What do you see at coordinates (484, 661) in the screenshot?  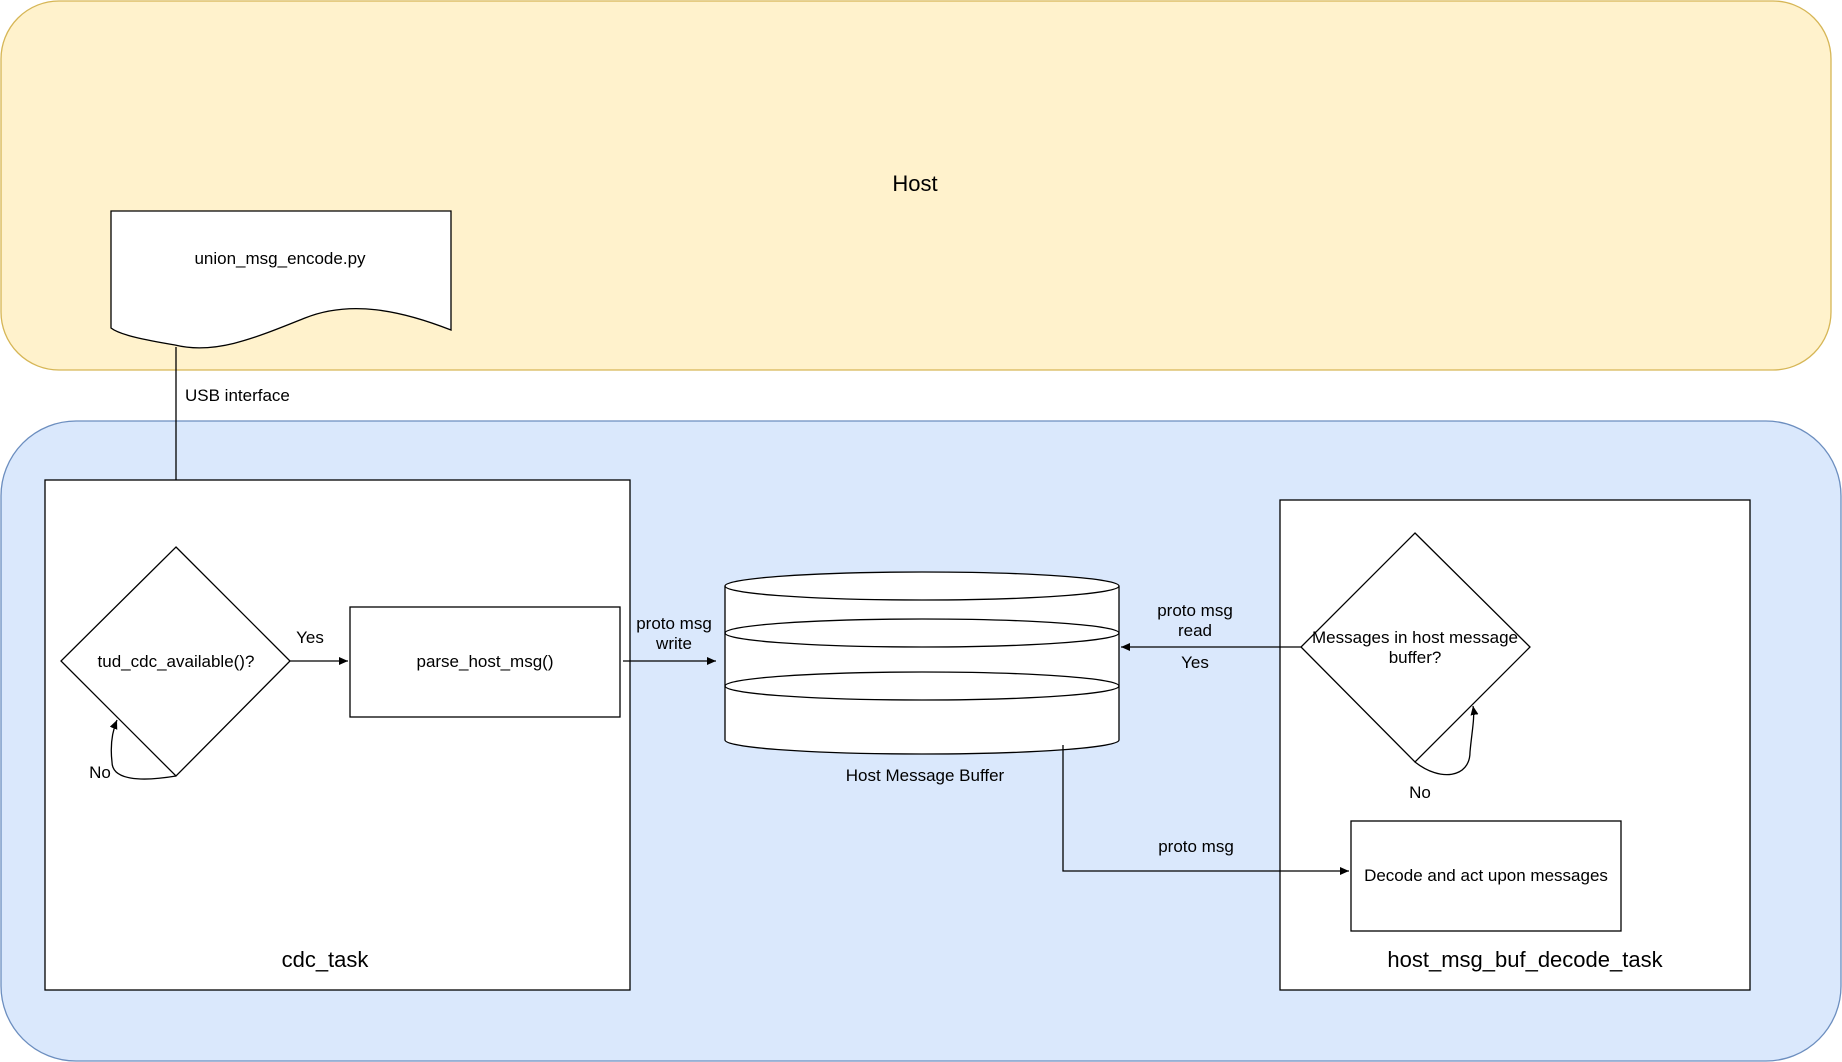 I see `parse-host-msg-label: parse_host_msg()` at bounding box center [484, 661].